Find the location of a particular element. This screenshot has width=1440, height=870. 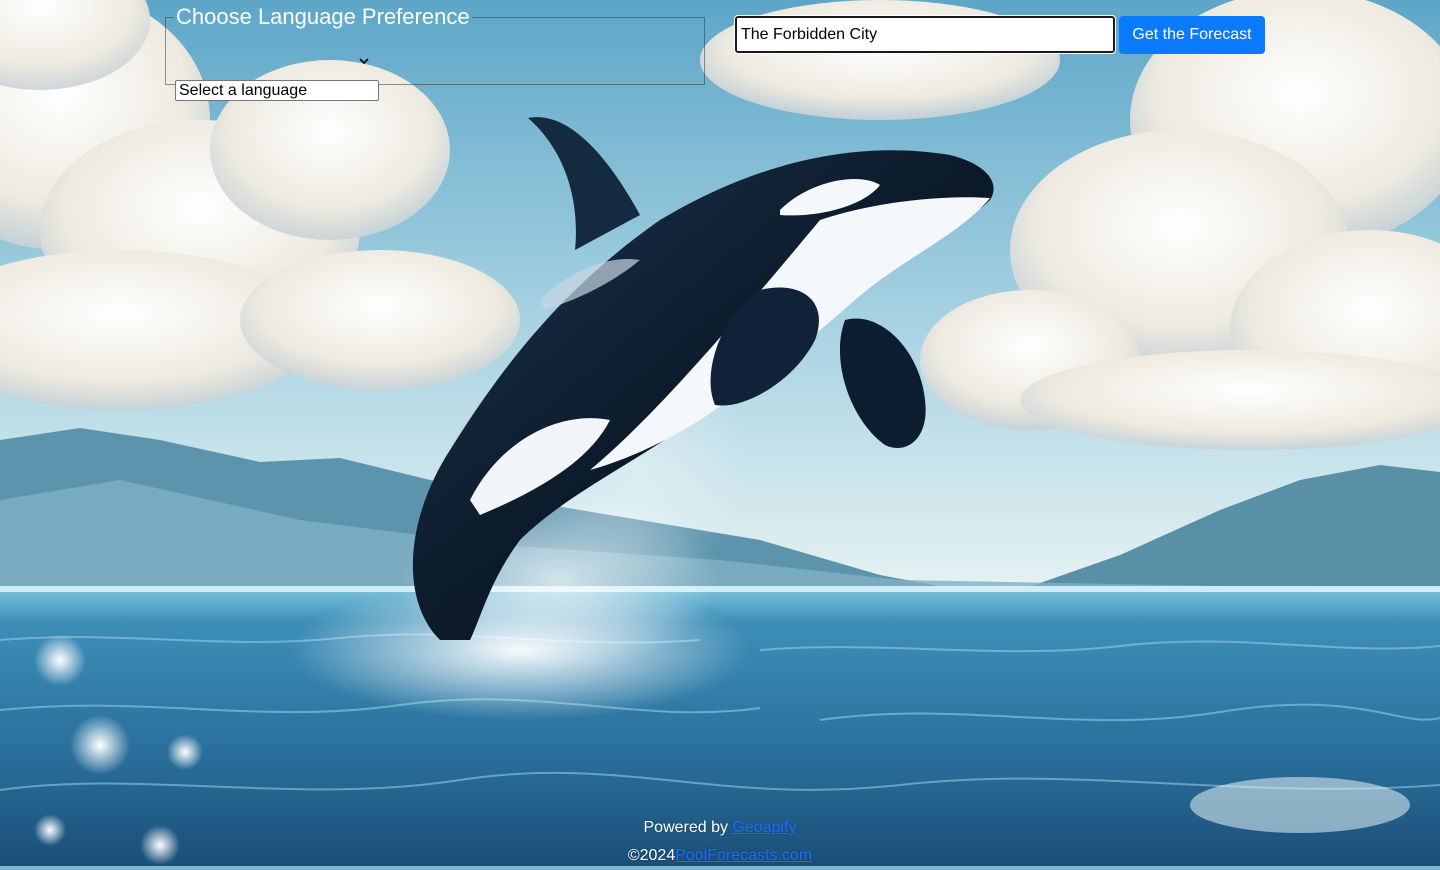

powered-by-line: Powered by Geoapify is located at coordinates (720, 828).